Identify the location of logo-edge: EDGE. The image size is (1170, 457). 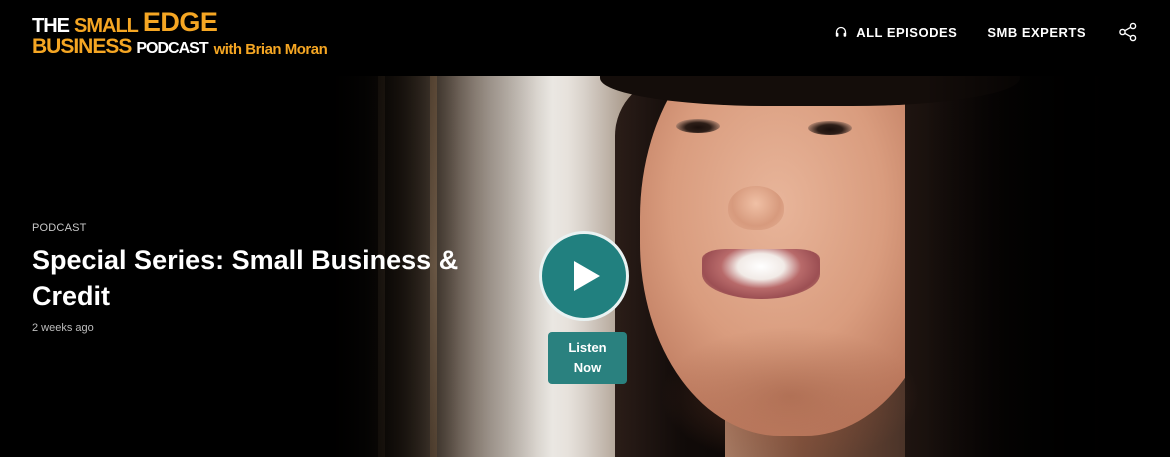
(180, 22).